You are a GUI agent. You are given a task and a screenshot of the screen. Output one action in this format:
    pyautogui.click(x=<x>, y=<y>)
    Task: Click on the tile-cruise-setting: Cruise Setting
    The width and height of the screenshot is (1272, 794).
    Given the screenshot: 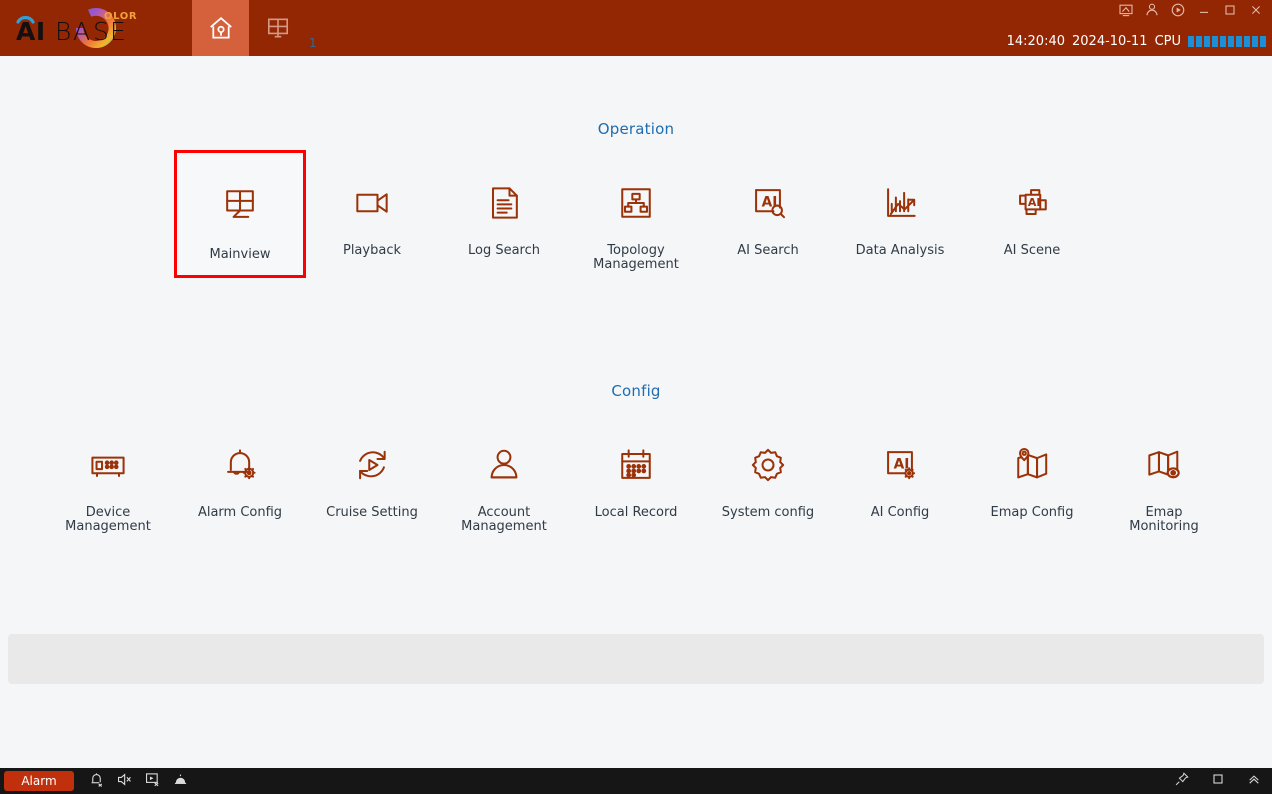 What is the action you would take?
    pyautogui.click(x=372, y=474)
    